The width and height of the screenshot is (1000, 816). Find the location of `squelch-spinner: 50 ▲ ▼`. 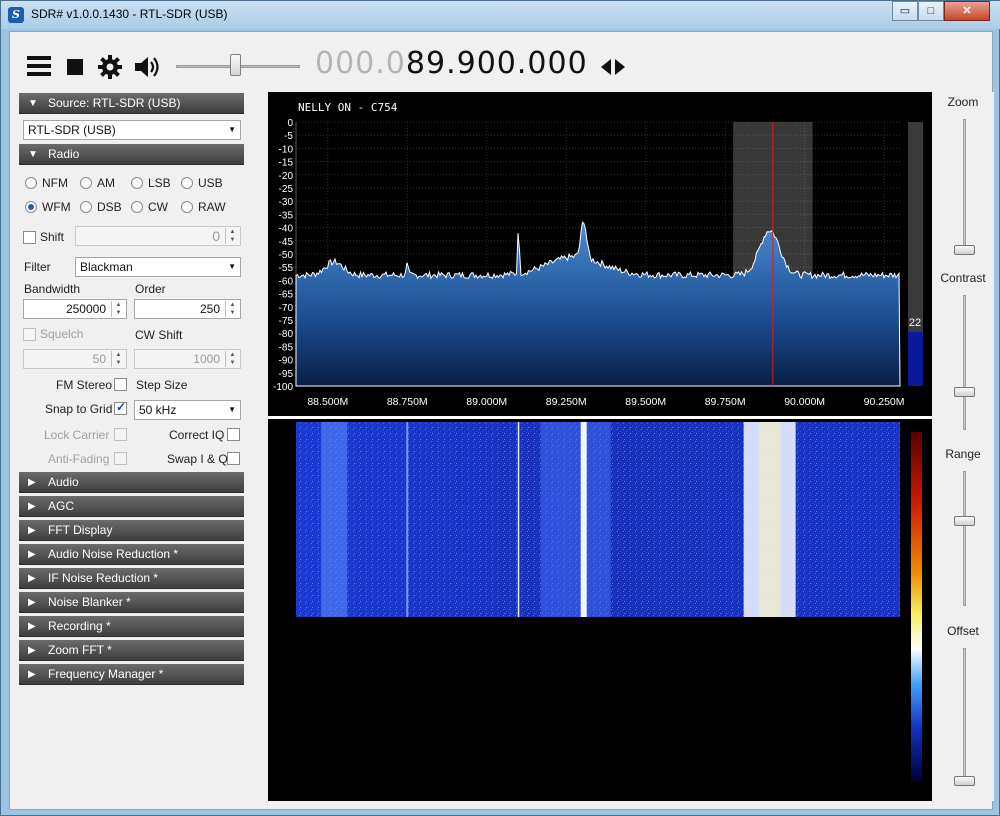

squelch-spinner: 50 ▲ ▼ is located at coordinates (75, 359).